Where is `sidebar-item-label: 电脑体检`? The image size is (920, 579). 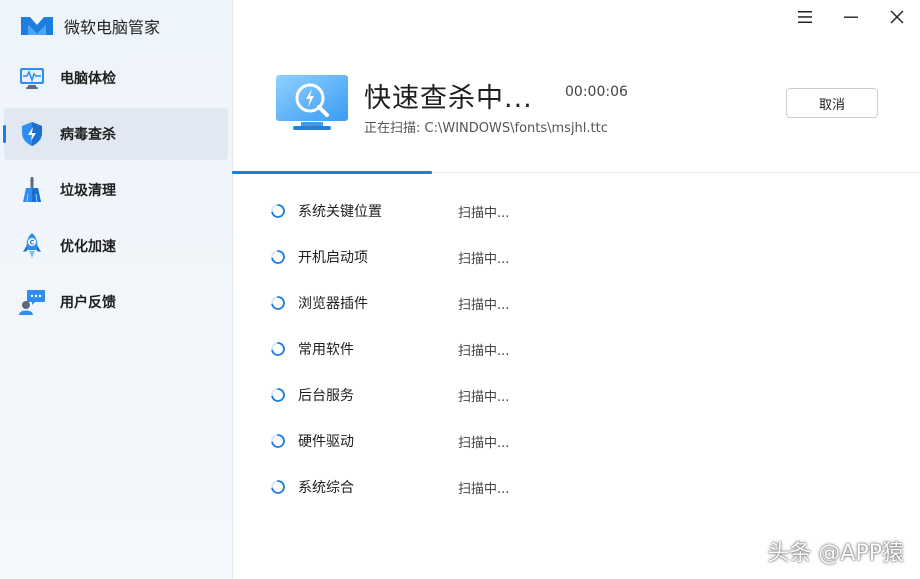
sidebar-item-label: 电脑体检 is located at coordinates (88, 78).